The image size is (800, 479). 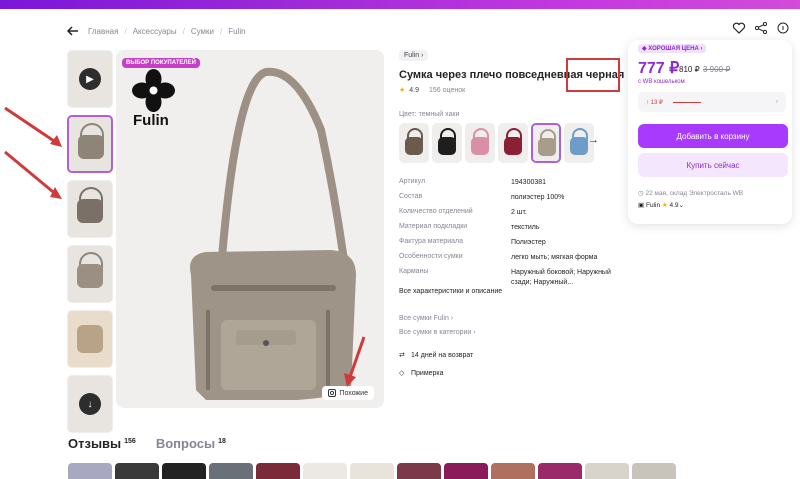 What do you see at coordinates (202, 31) in the screenshot?
I see `breadcrumb-bags: Сумки` at bounding box center [202, 31].